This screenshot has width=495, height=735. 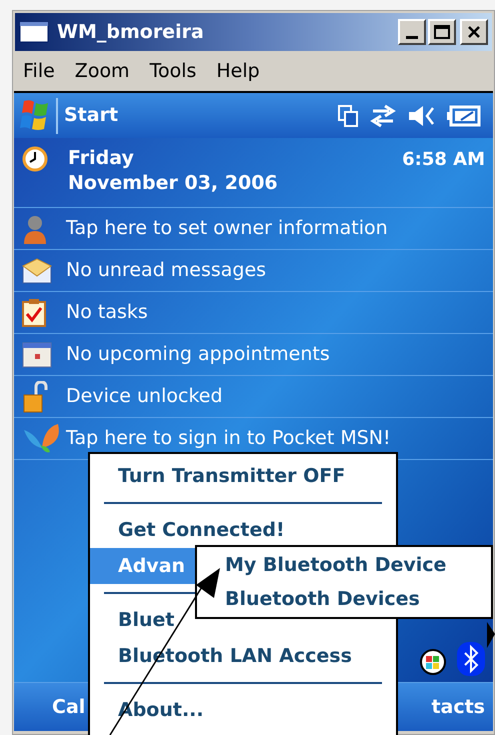 I want to click on time-label: 6:58 AM, so click(x=443, y=160).